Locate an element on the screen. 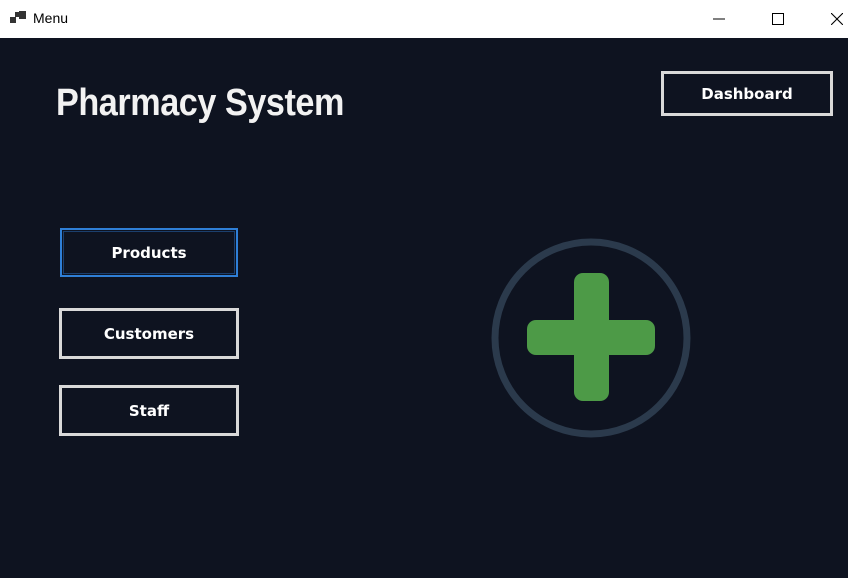 The height and width of the screenshot is (578, 848). products-button: Products is located at coordinates (149, 252).